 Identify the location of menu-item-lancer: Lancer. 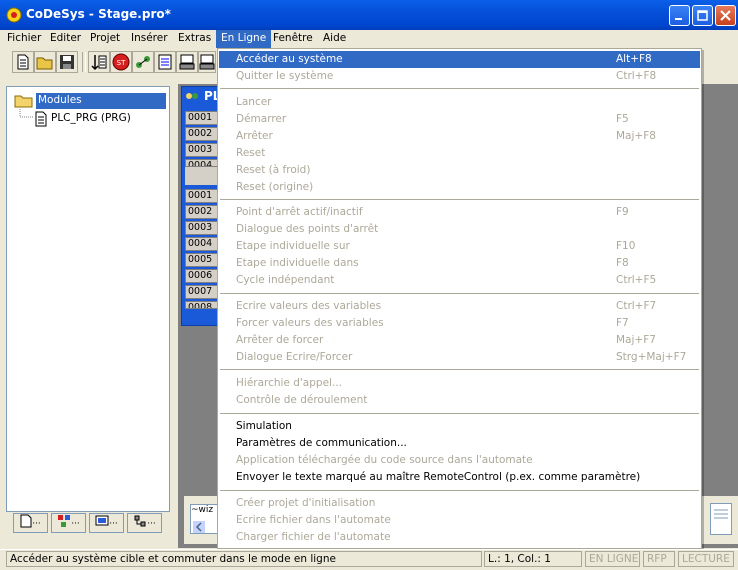
(459, 102).